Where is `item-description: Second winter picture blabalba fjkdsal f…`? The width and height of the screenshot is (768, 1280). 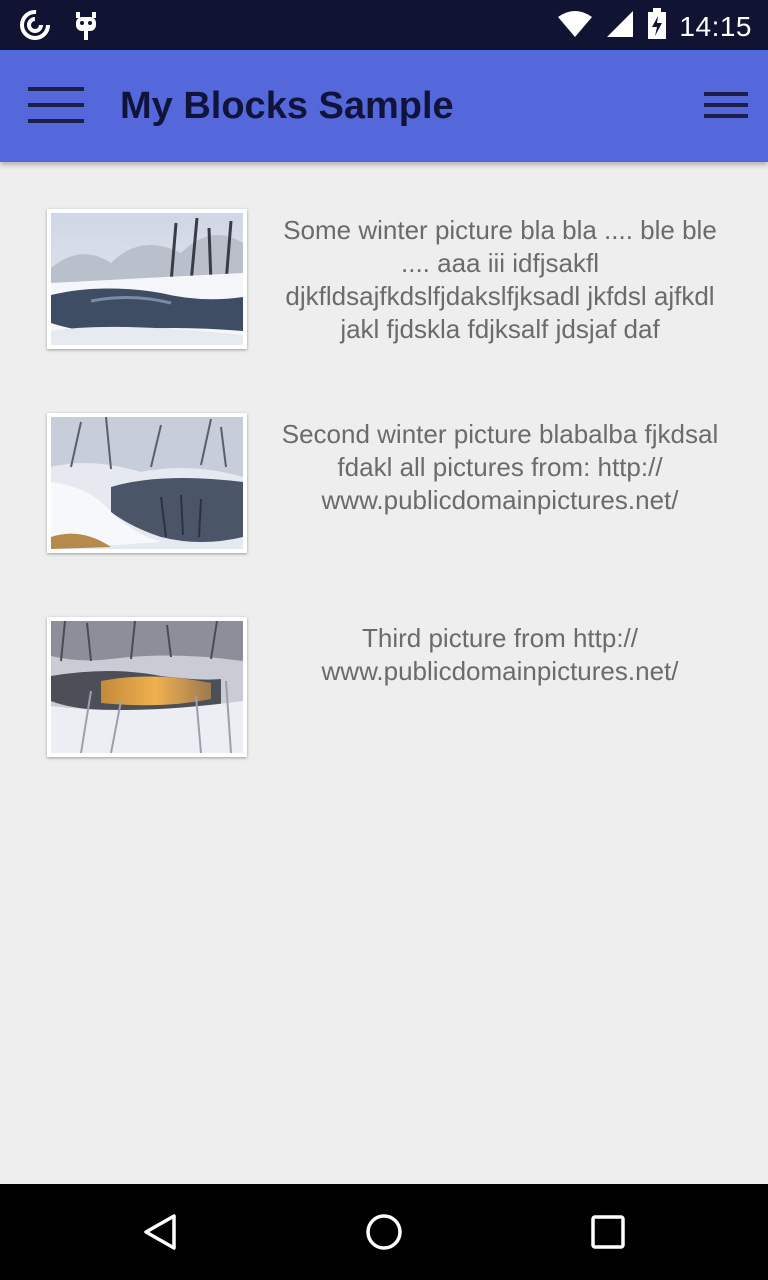 item-description: Second winter picture blabalba fjkdsal f… is located at coordinates (500, 467).